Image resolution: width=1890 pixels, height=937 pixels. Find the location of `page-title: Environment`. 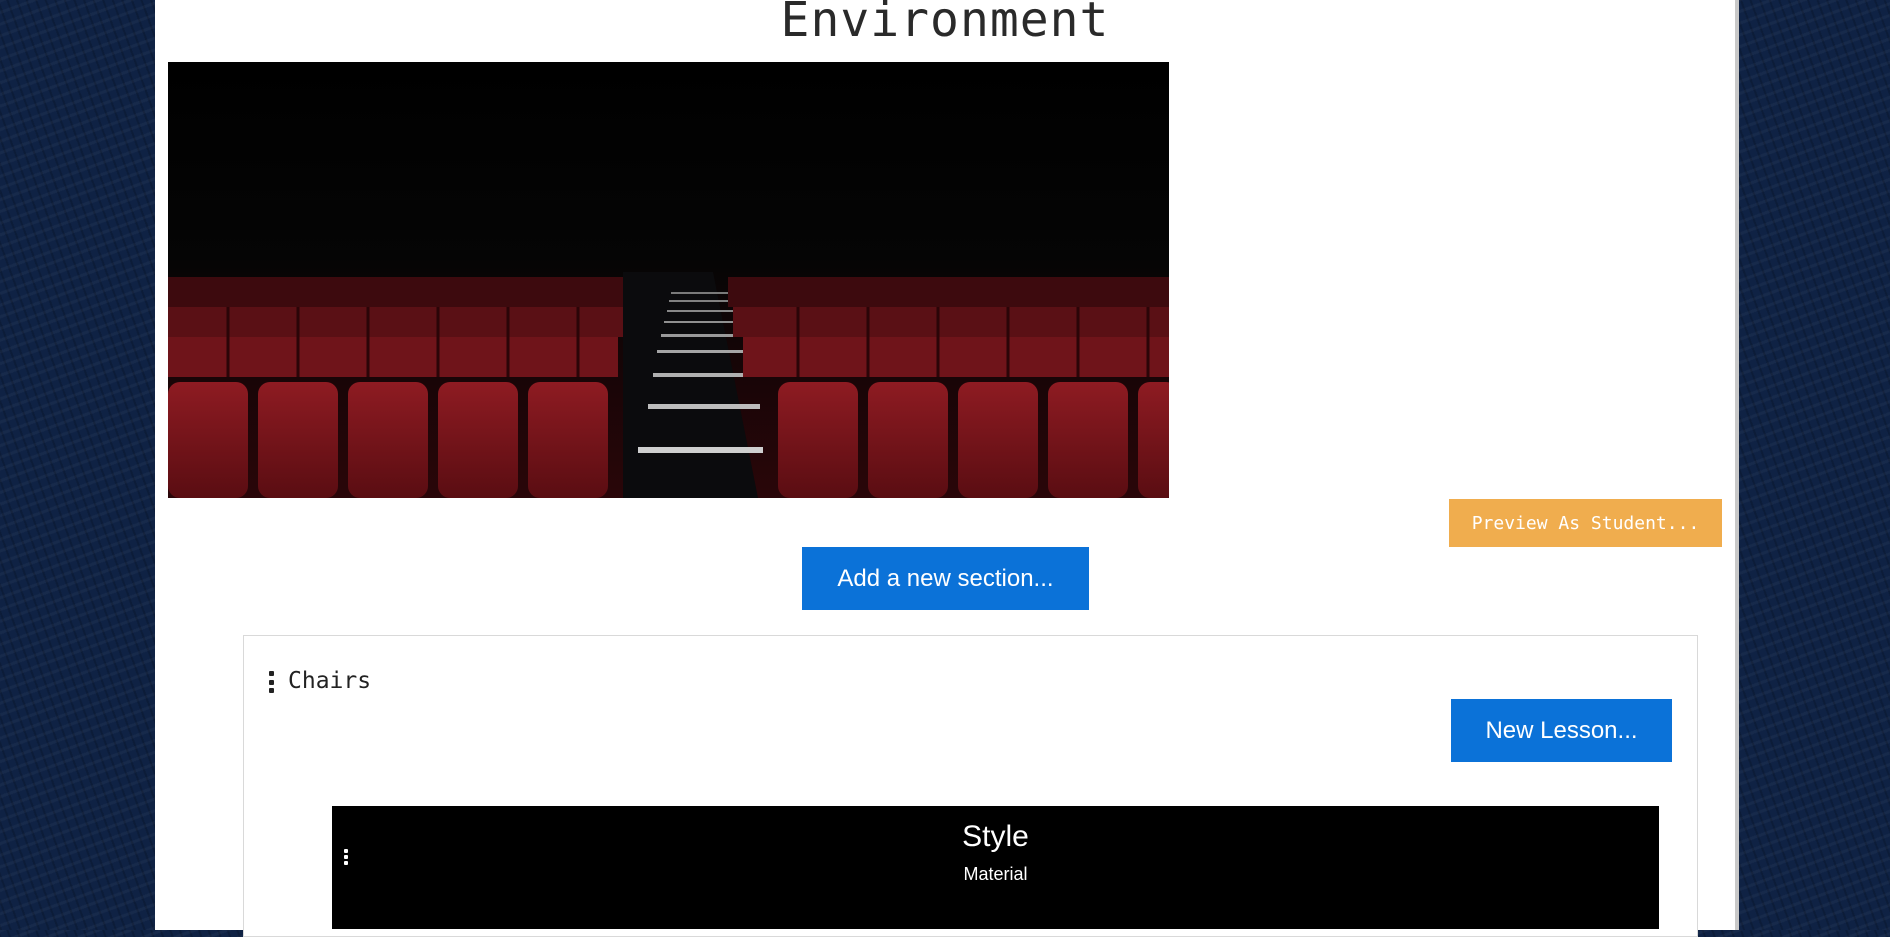

page-title: Environment is located at coordinates (945, 24).